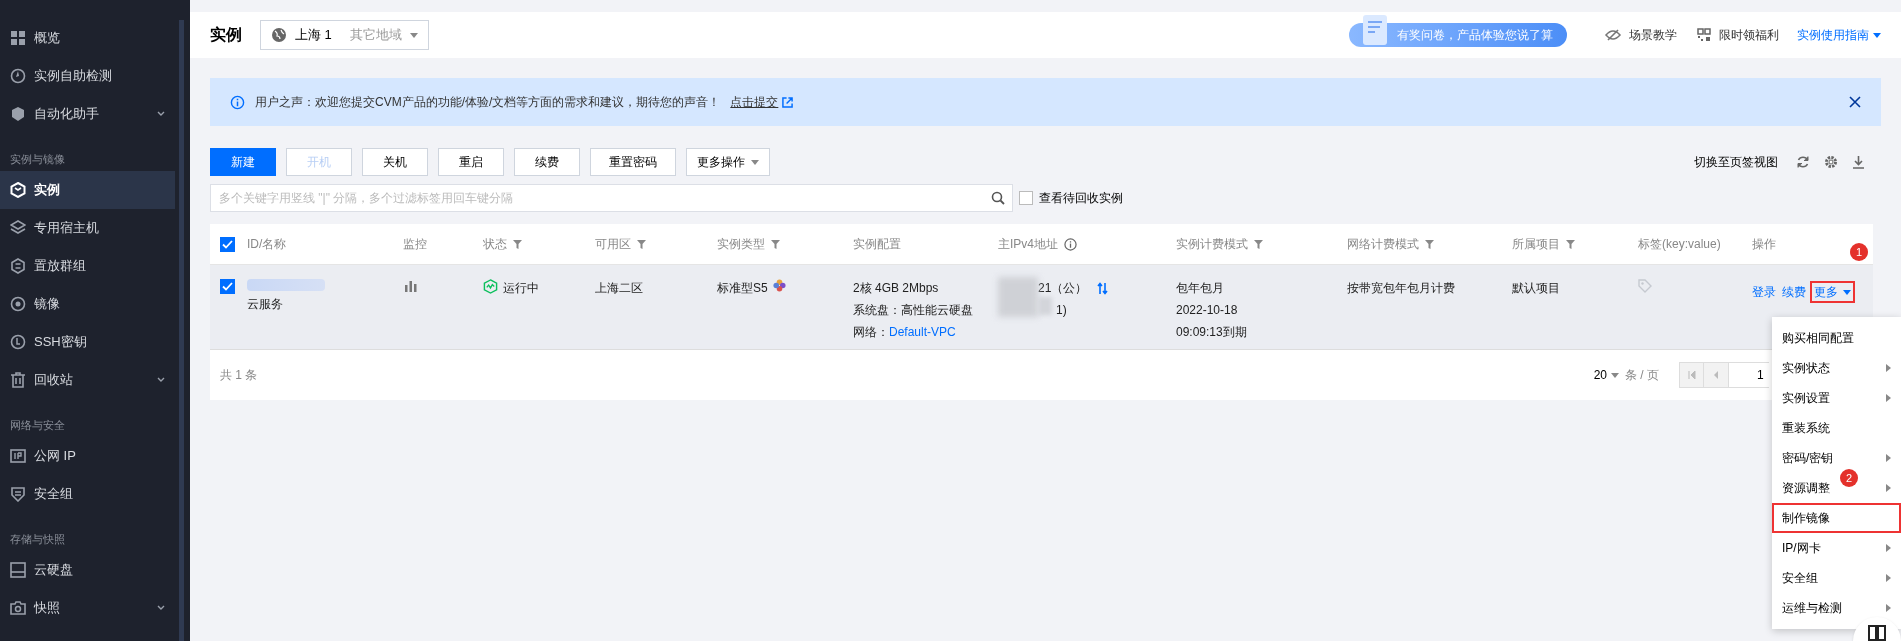 Image resolution: width=1901 pixels, height=641 pixels. Describe the element at coordinates (37, 425) in the screenshot. I see `section-label: 网络与安全` at that location.